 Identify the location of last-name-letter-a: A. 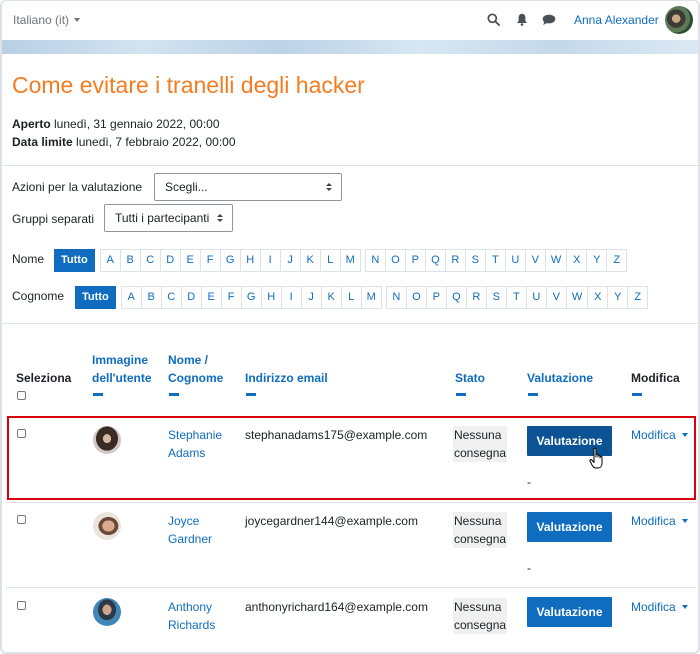
(131, 297).